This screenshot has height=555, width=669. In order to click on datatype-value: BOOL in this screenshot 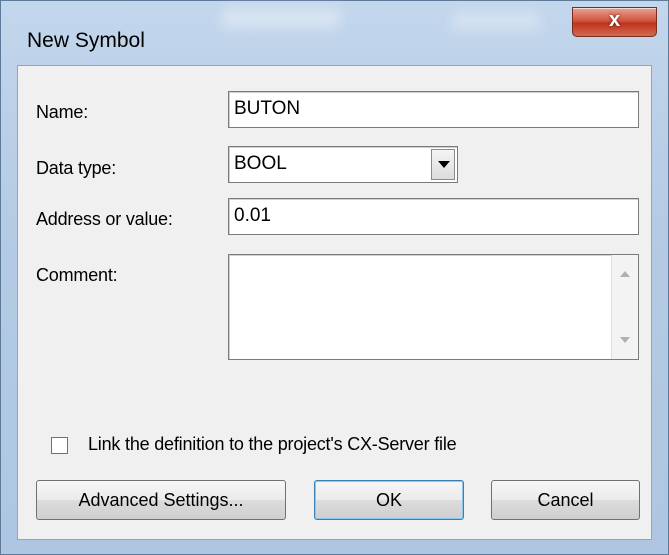, I will do `click(260, 163)`.